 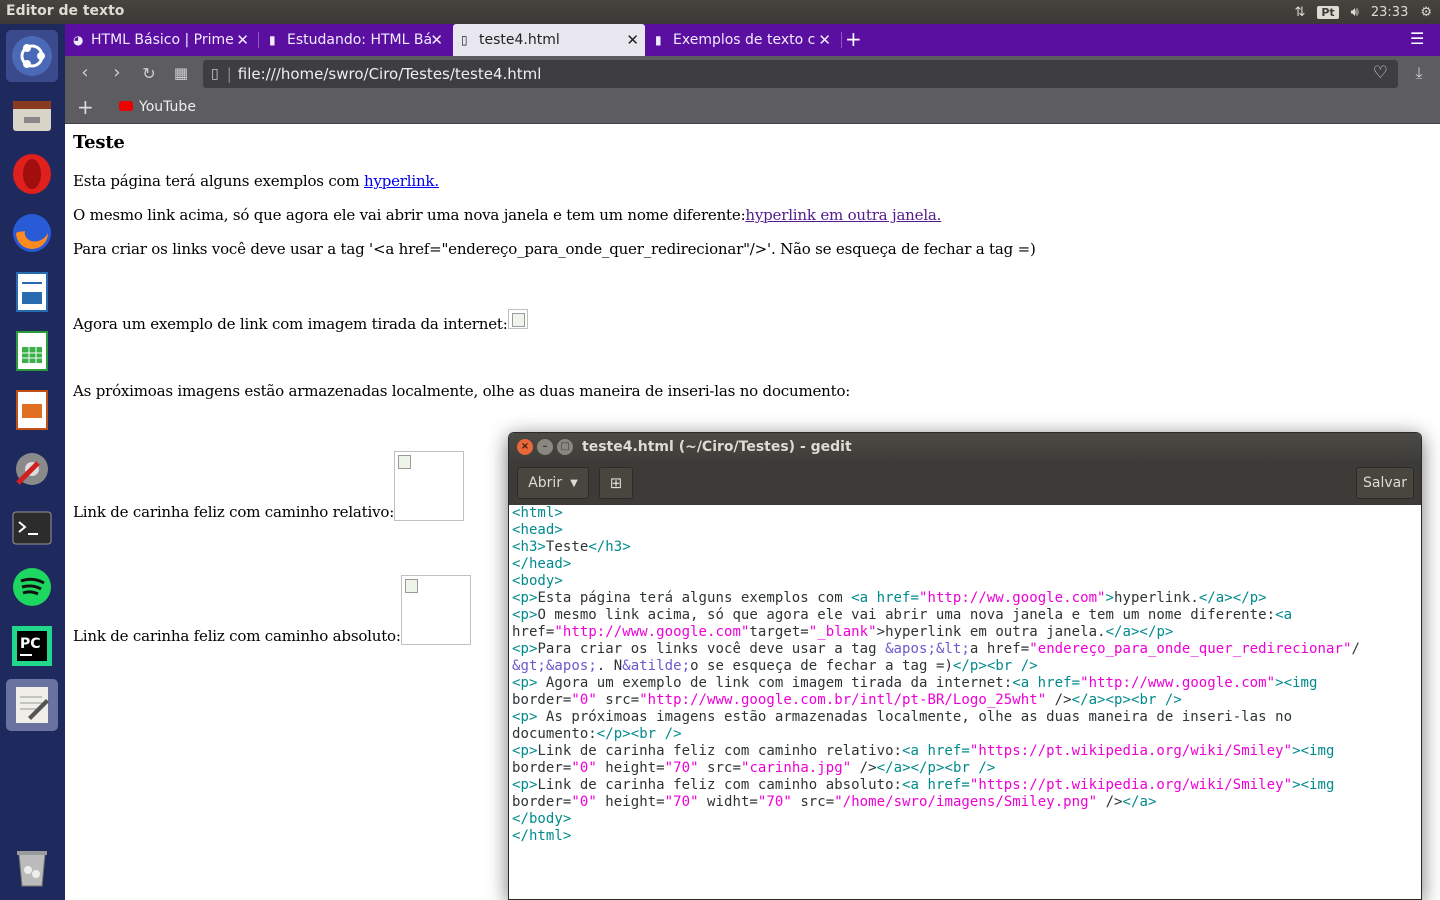 What do you see at coordinates (32, 587) in the screenshot?
I see `spotify-icon` at bounding box center [32, 587].